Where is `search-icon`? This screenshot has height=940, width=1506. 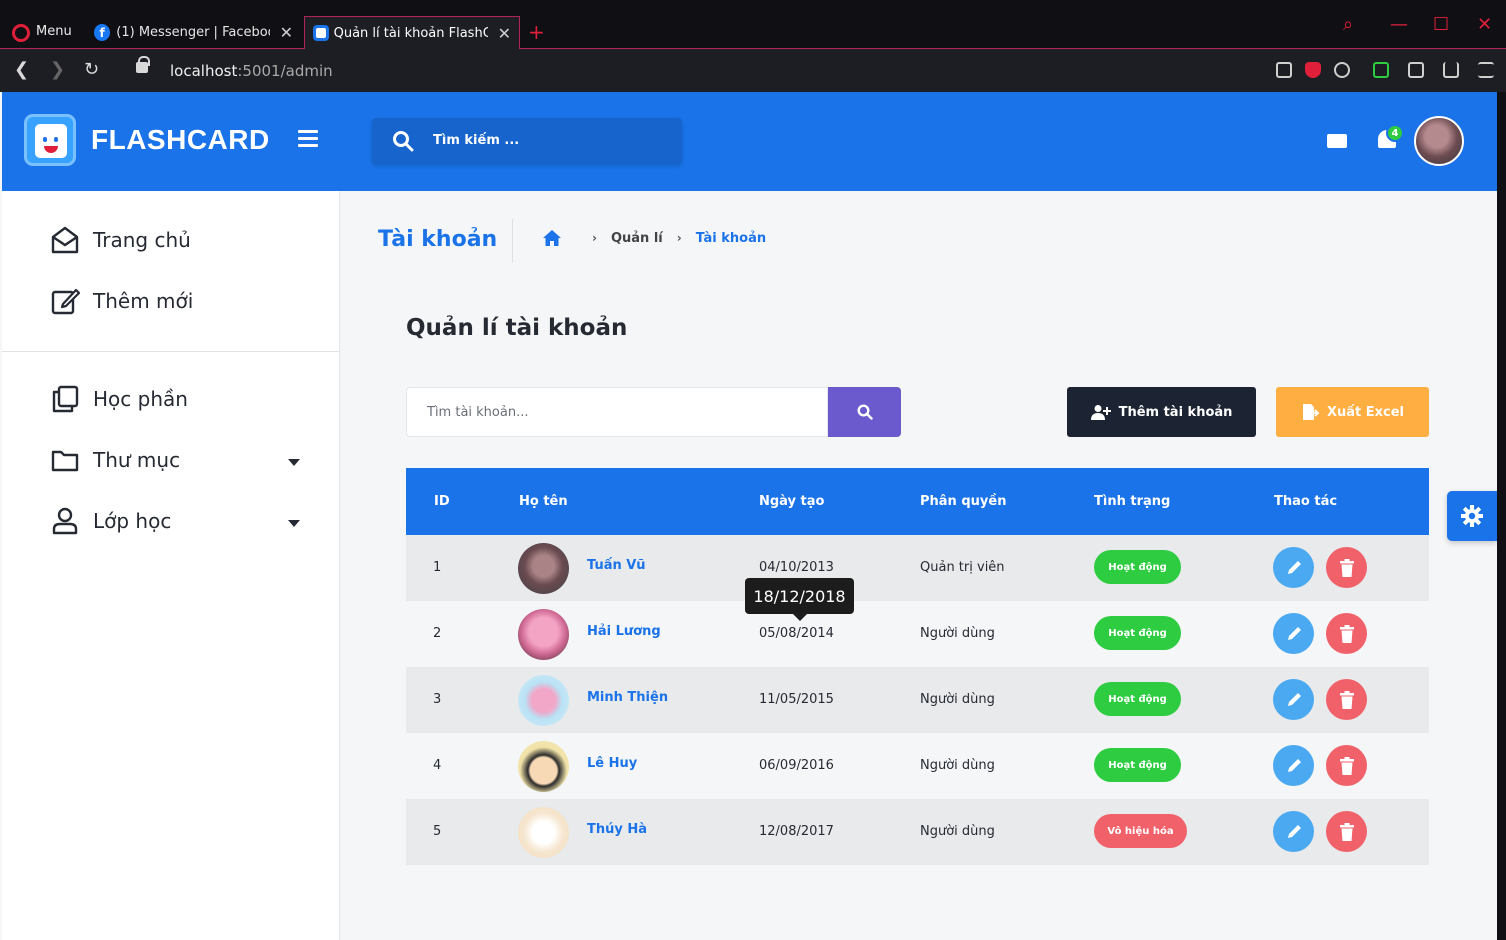
search-icon is located at coordinates (403, 141).